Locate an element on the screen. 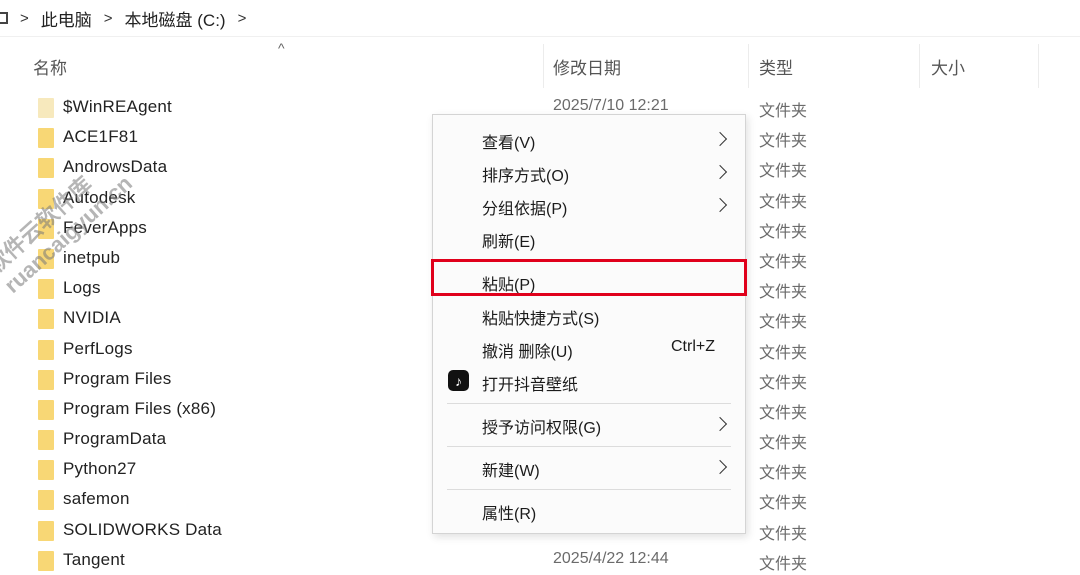  tiktok-icon: ♪ is located at coordinates (458, 380).